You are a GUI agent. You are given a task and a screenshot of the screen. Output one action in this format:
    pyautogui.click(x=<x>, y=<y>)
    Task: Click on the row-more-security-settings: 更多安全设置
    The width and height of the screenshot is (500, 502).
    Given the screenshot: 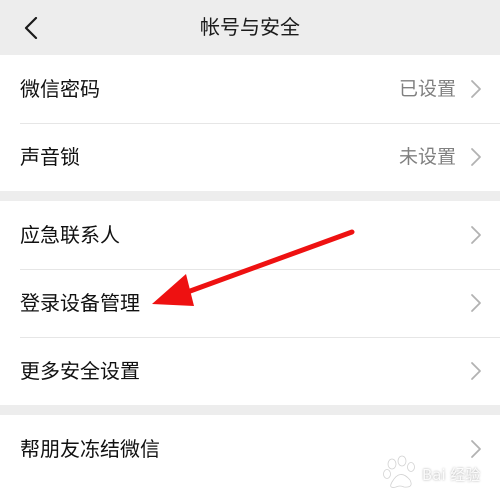 What is the action you would take?
    pyautogui.click(x=250, y=371)
    